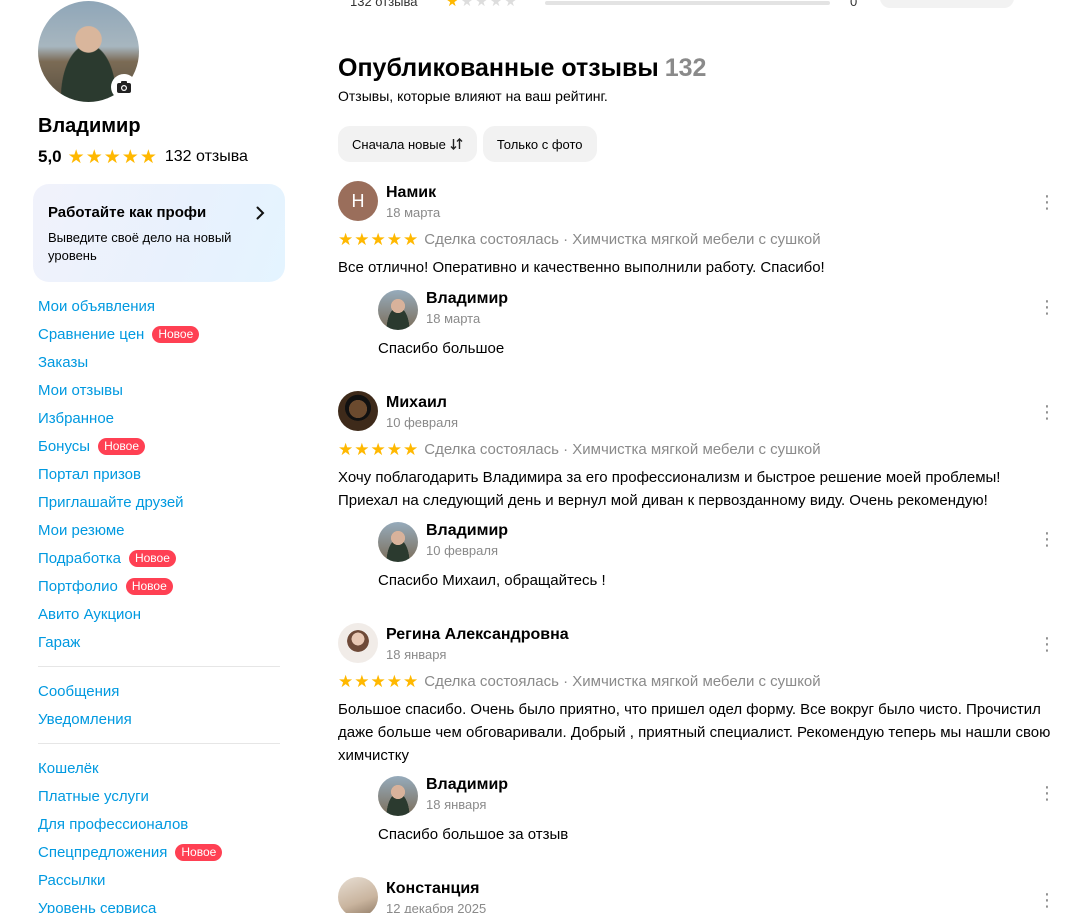  What do you see at coordinates (159, 306) in the screenshot?
I see `sidebar-item: Мои объявления` at bounding box center [159, 306].